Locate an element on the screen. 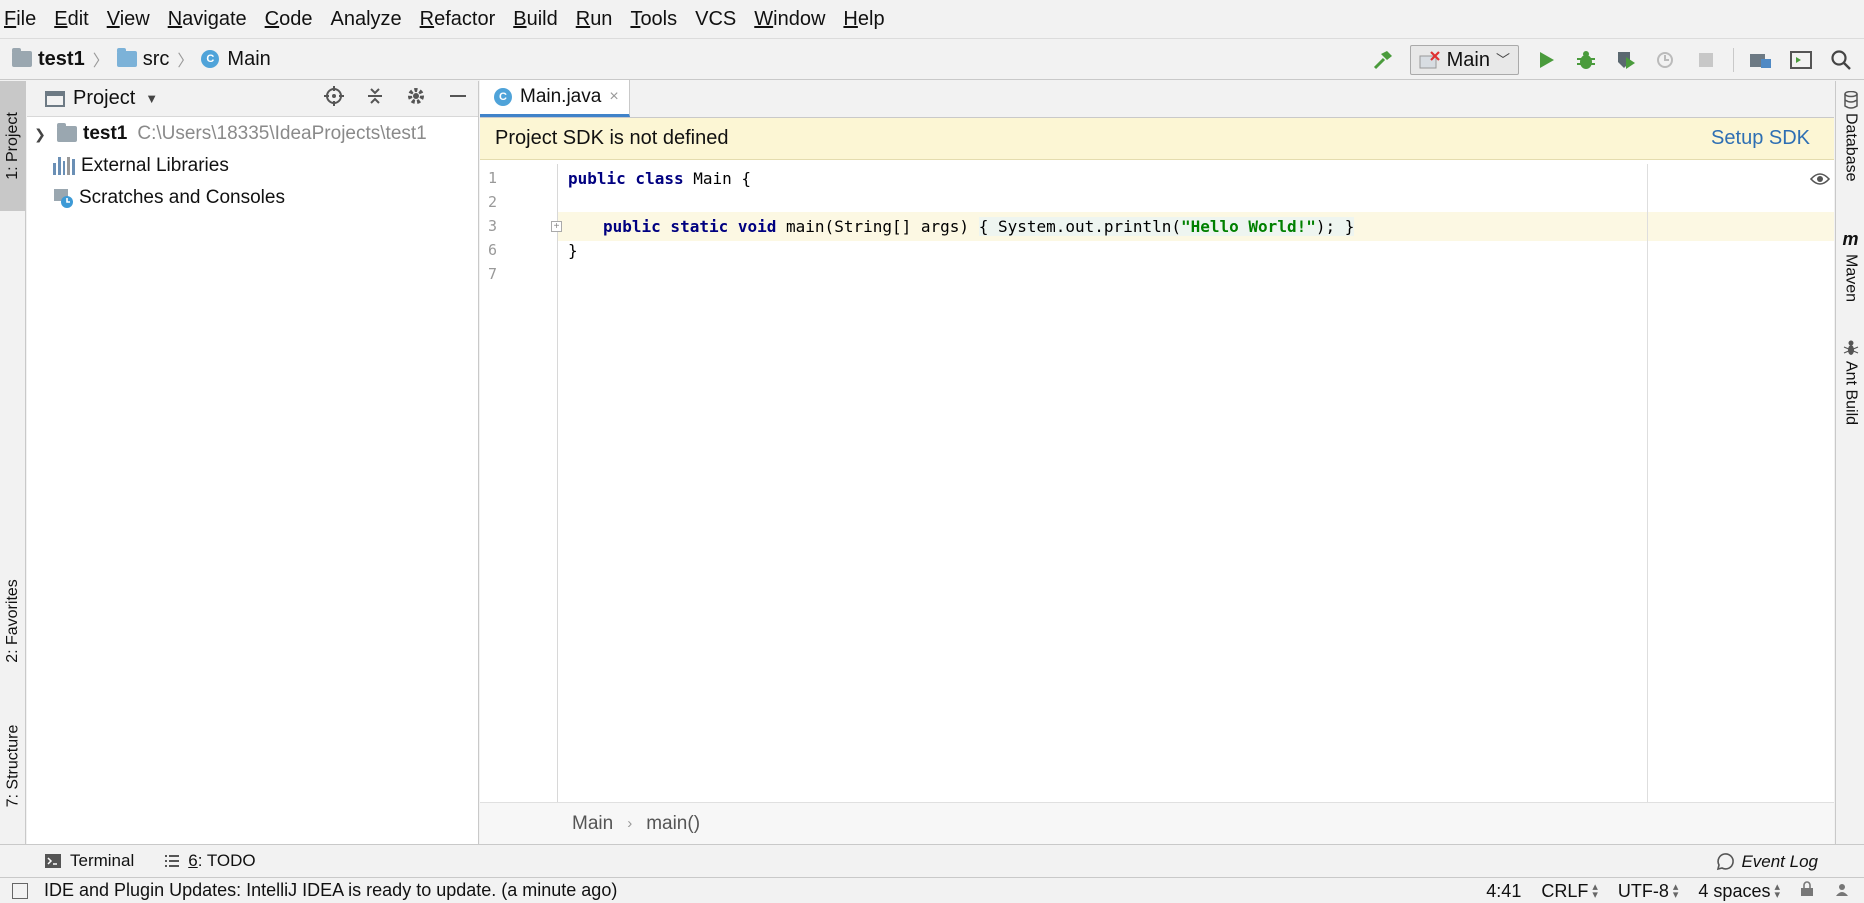 The image size is (1864, 903). gear-icon is located at coordinates (416, 99).